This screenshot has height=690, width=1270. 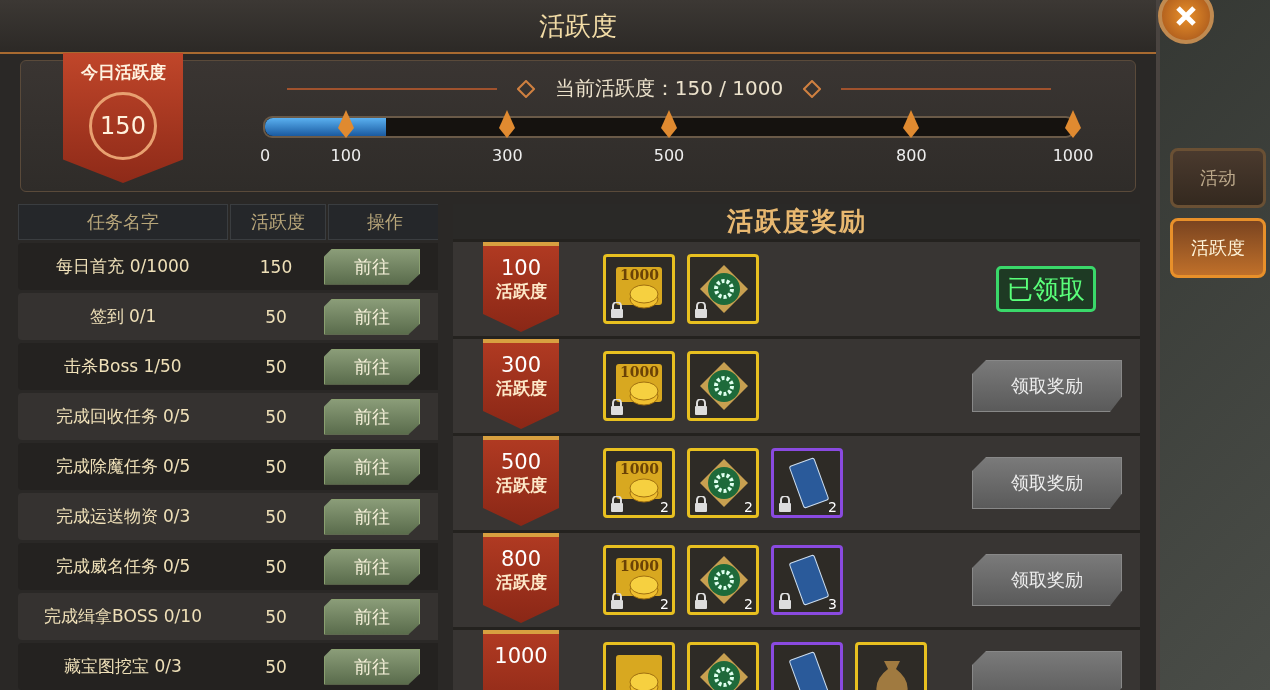 I want to click on task-name: 完成威名任务 0/5, so click(x=123, y=566).